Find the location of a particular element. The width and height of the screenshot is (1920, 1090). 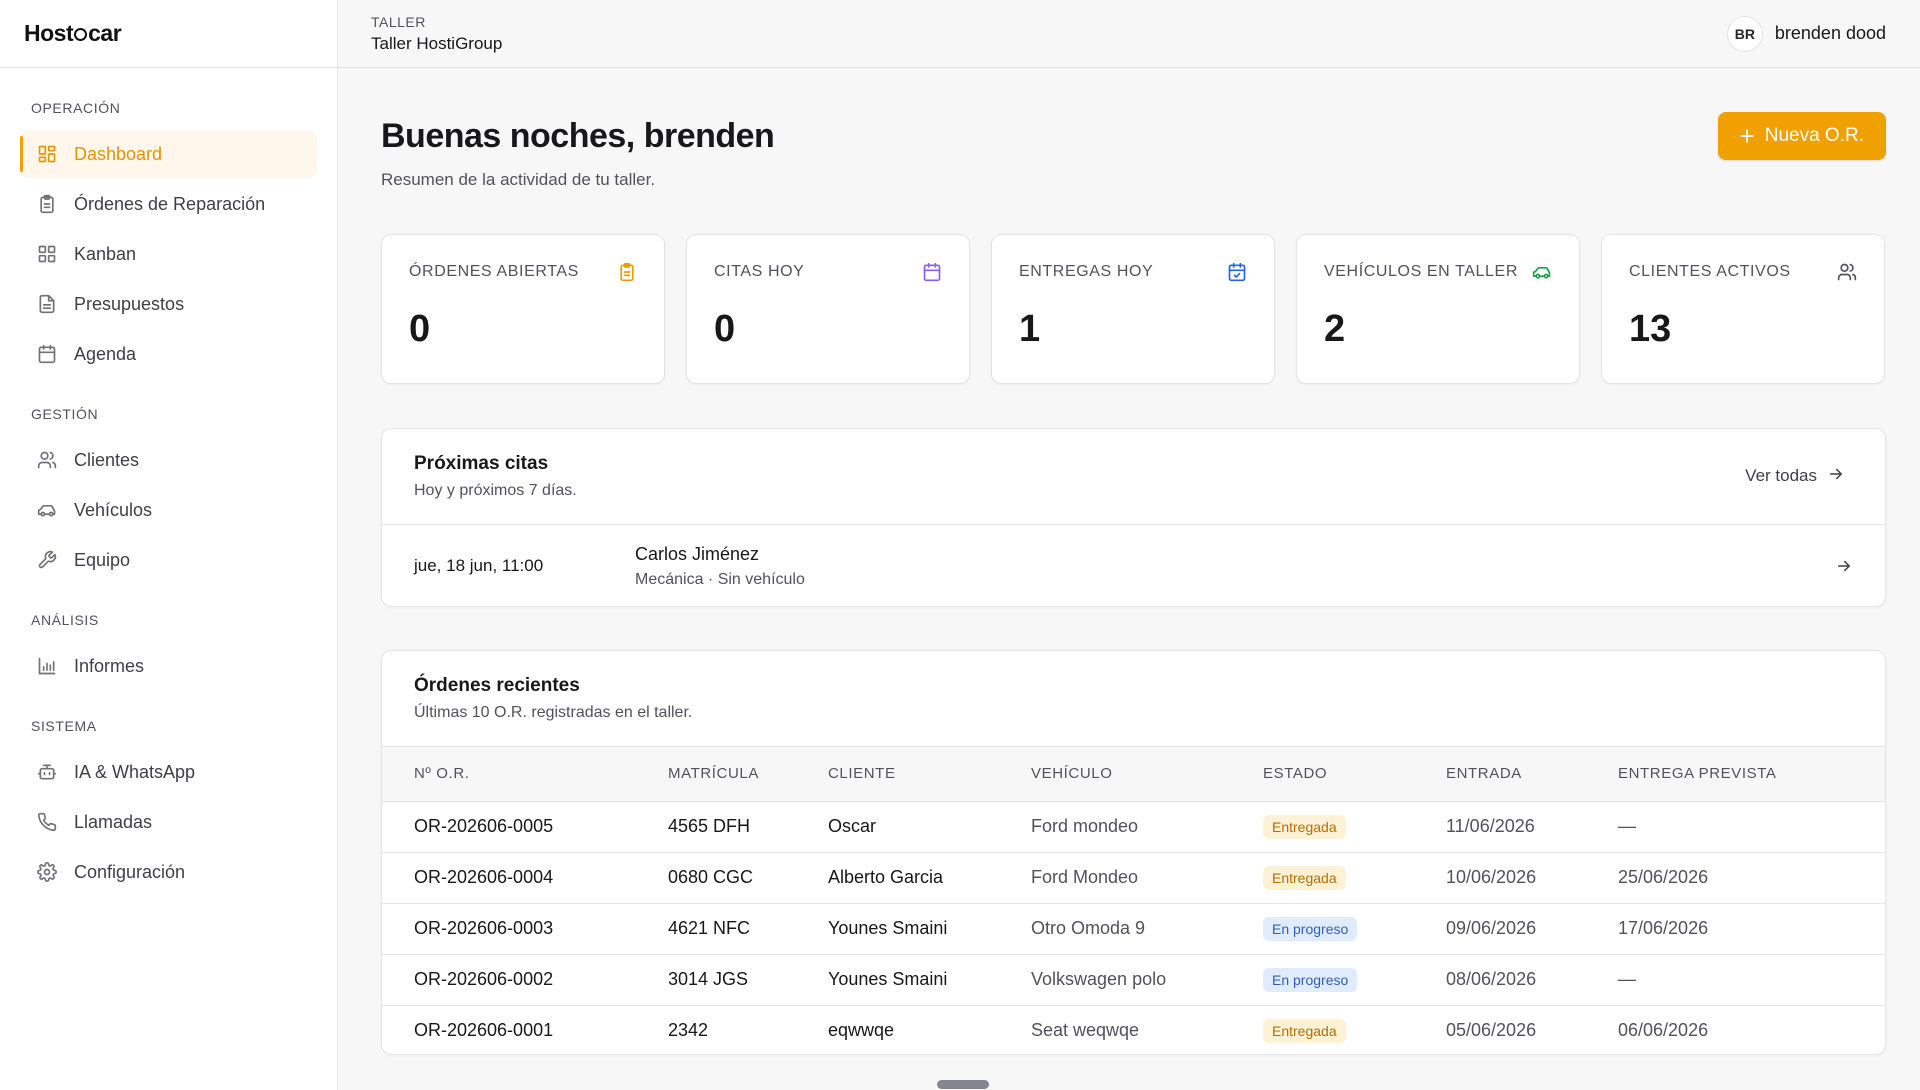

sidebar-item-label: Presupuestos is located at coordinates (129, 303).